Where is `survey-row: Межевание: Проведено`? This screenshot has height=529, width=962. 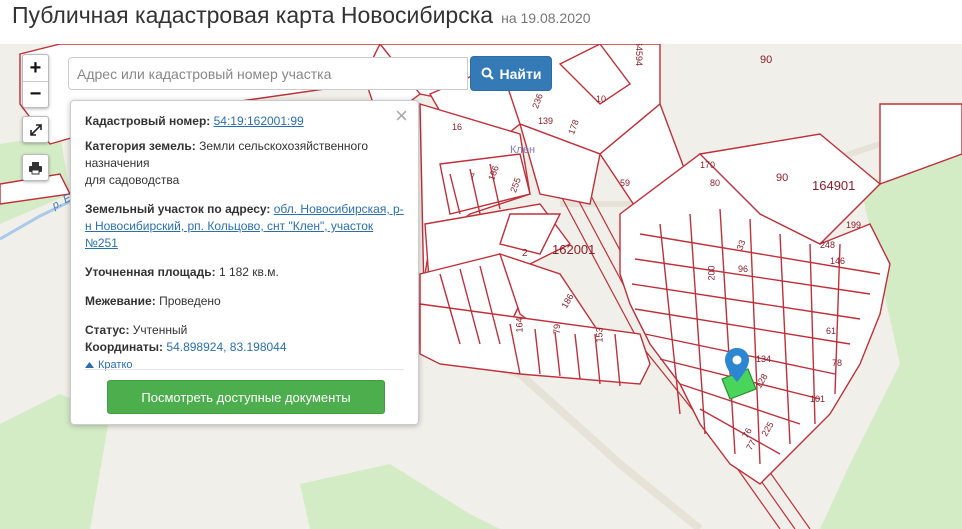 survey-row: Межевание: Проведено is located at coordinates (244, 301).